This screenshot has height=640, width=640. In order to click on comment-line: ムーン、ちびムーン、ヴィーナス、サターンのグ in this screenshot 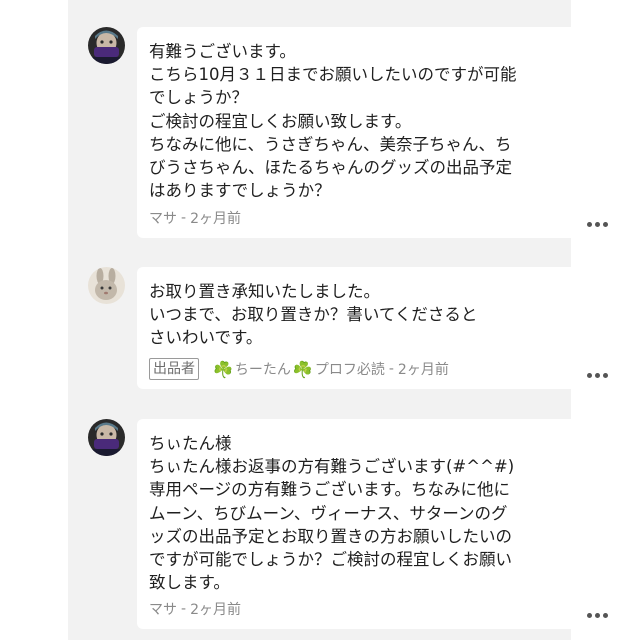, I will do `click(328, 513)`.